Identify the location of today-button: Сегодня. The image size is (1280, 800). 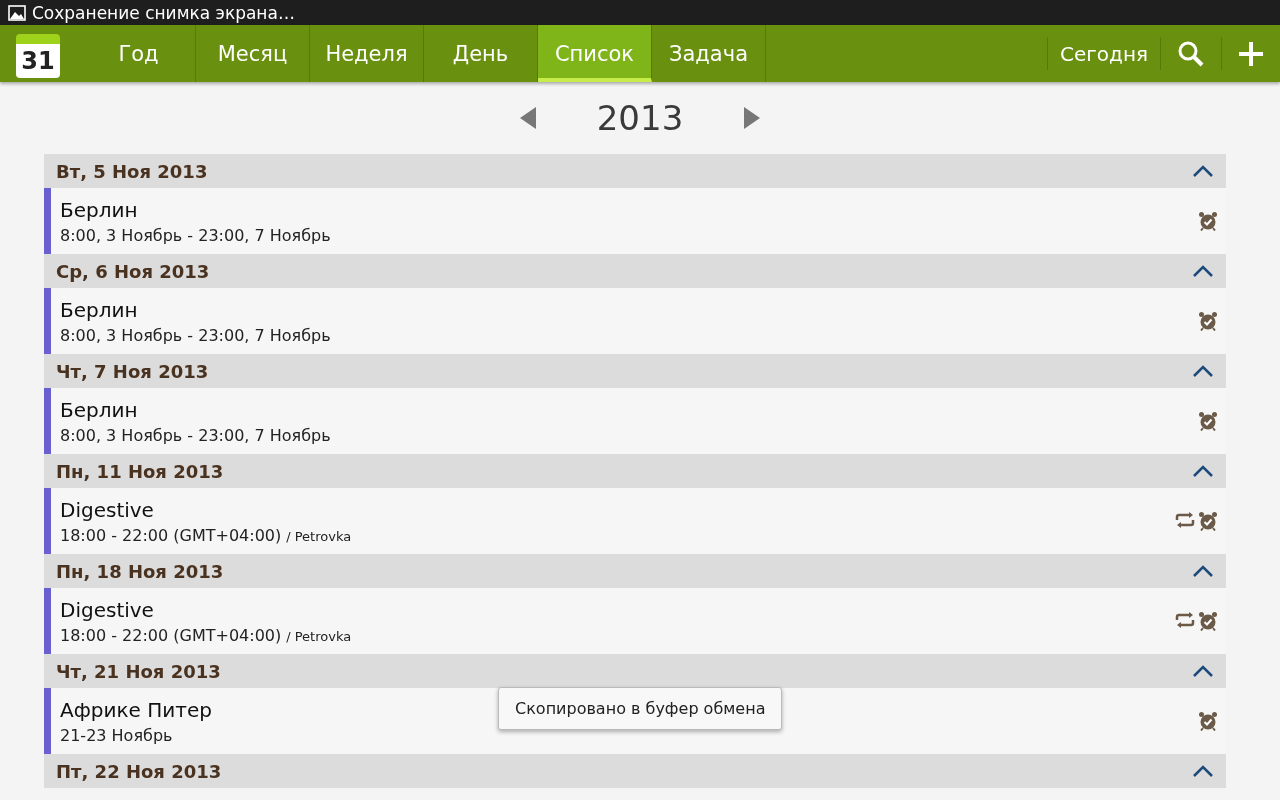
(1103, 53).